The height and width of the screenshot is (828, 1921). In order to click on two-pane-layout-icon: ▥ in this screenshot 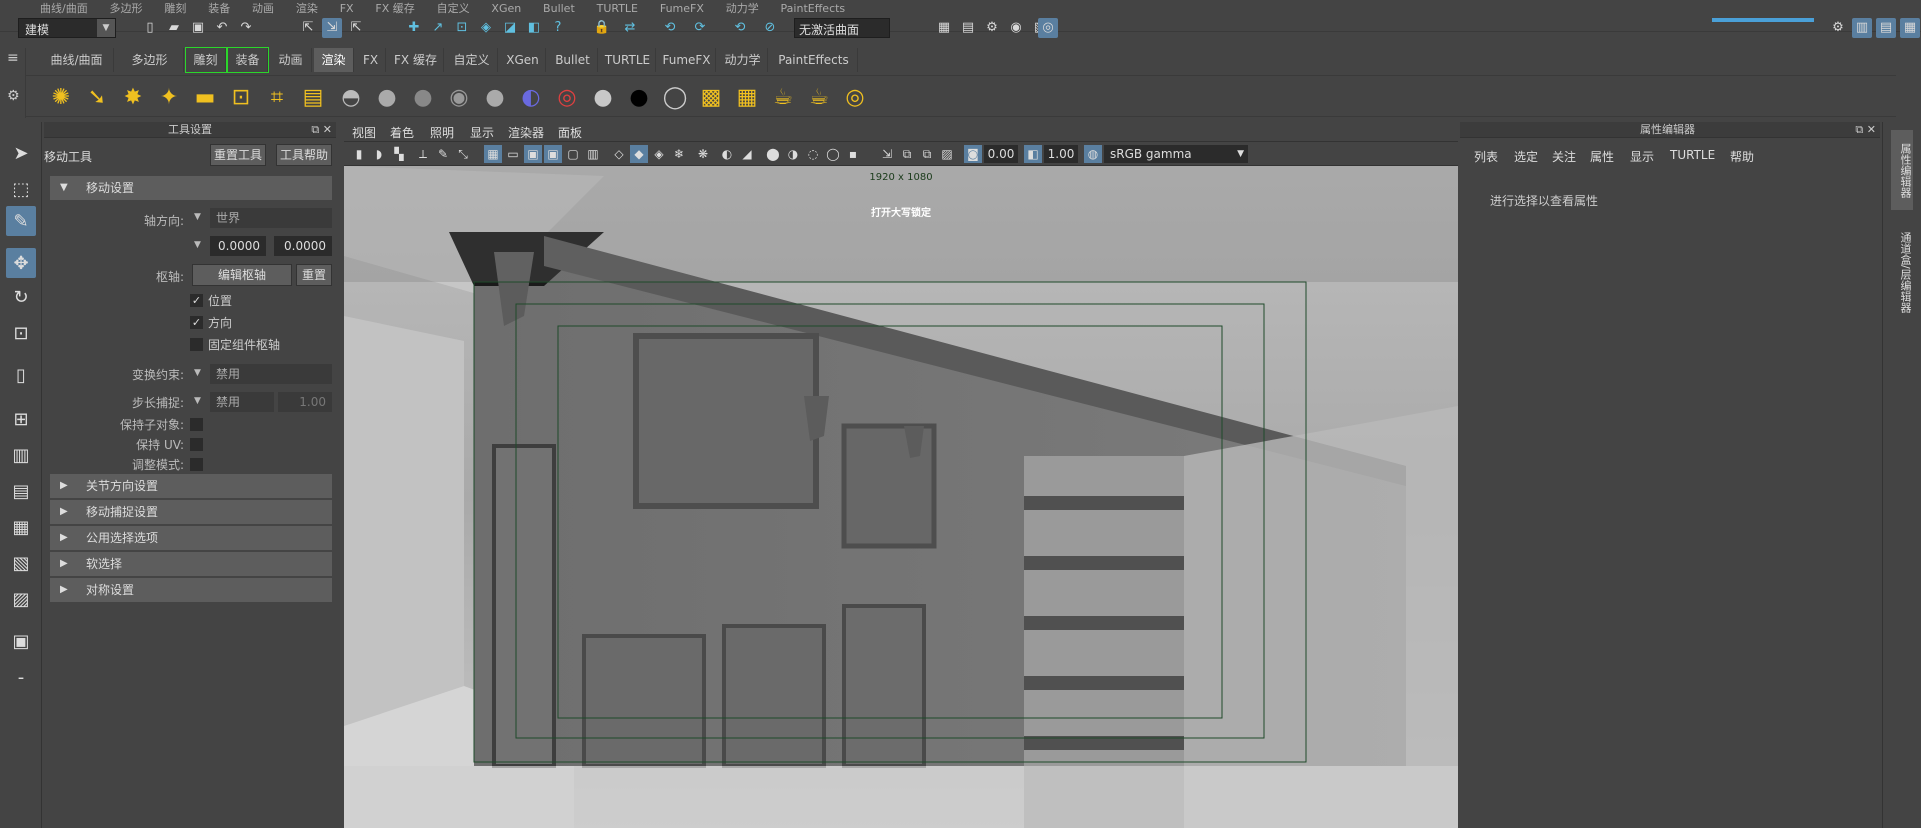, I will do `click(21, 455)`.